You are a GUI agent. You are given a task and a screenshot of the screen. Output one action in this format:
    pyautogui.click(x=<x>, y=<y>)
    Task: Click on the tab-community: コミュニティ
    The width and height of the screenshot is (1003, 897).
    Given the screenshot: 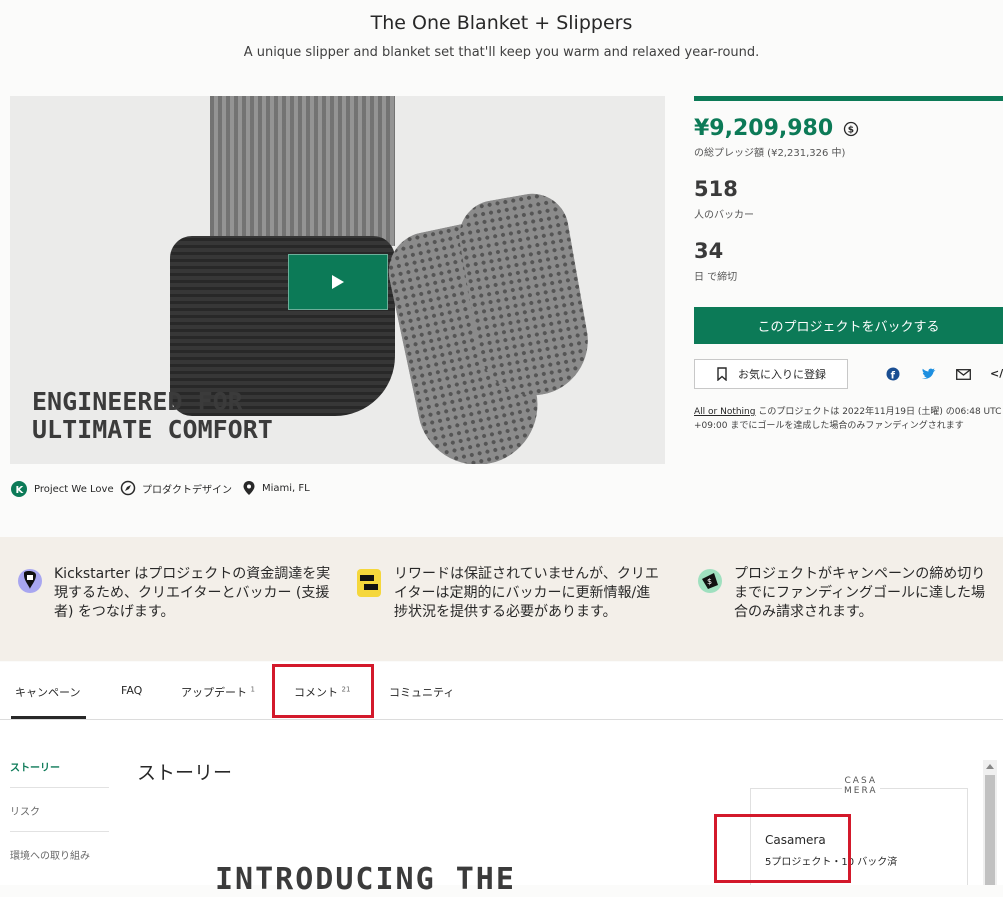 What is the action you would take?
    pyautogui.click(x=421, y=692)
    